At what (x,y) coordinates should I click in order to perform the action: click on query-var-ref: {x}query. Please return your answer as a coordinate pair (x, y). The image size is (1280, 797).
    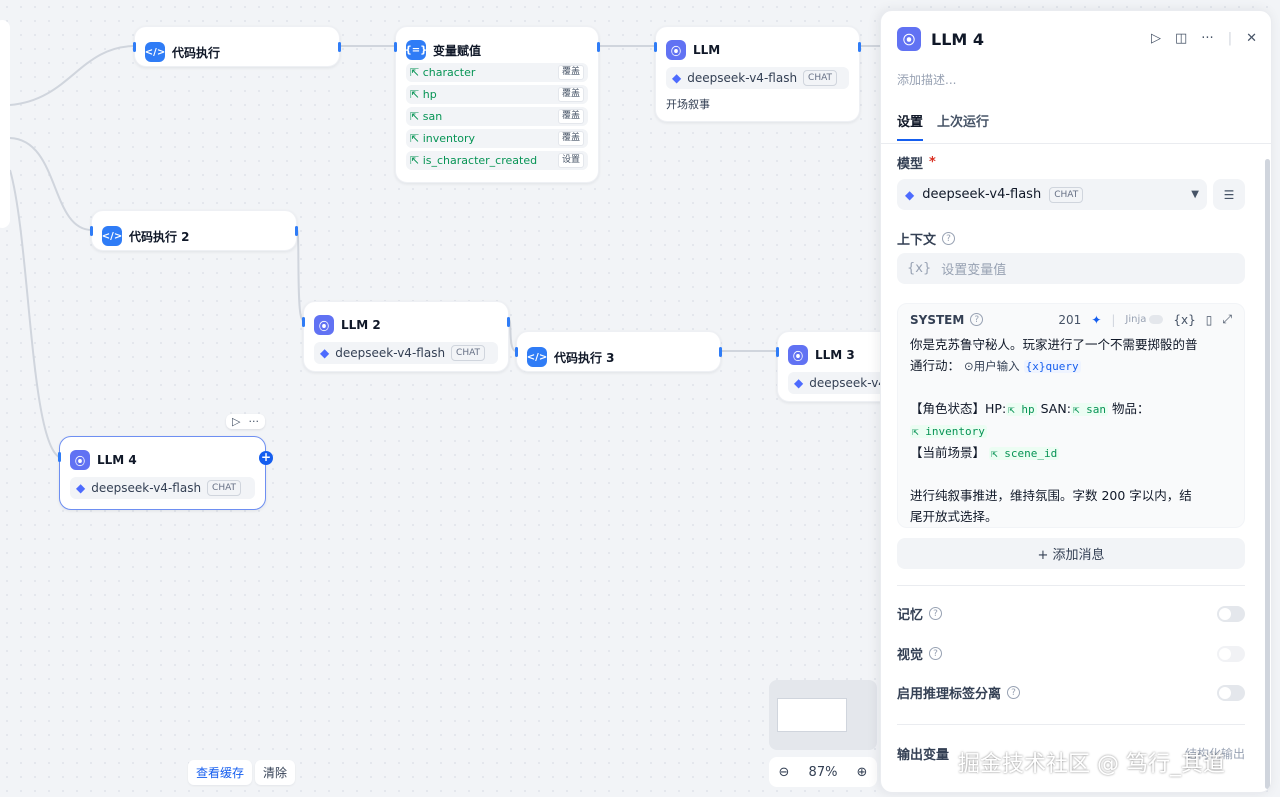
    Looking at the image, I should click on (1052, 366).